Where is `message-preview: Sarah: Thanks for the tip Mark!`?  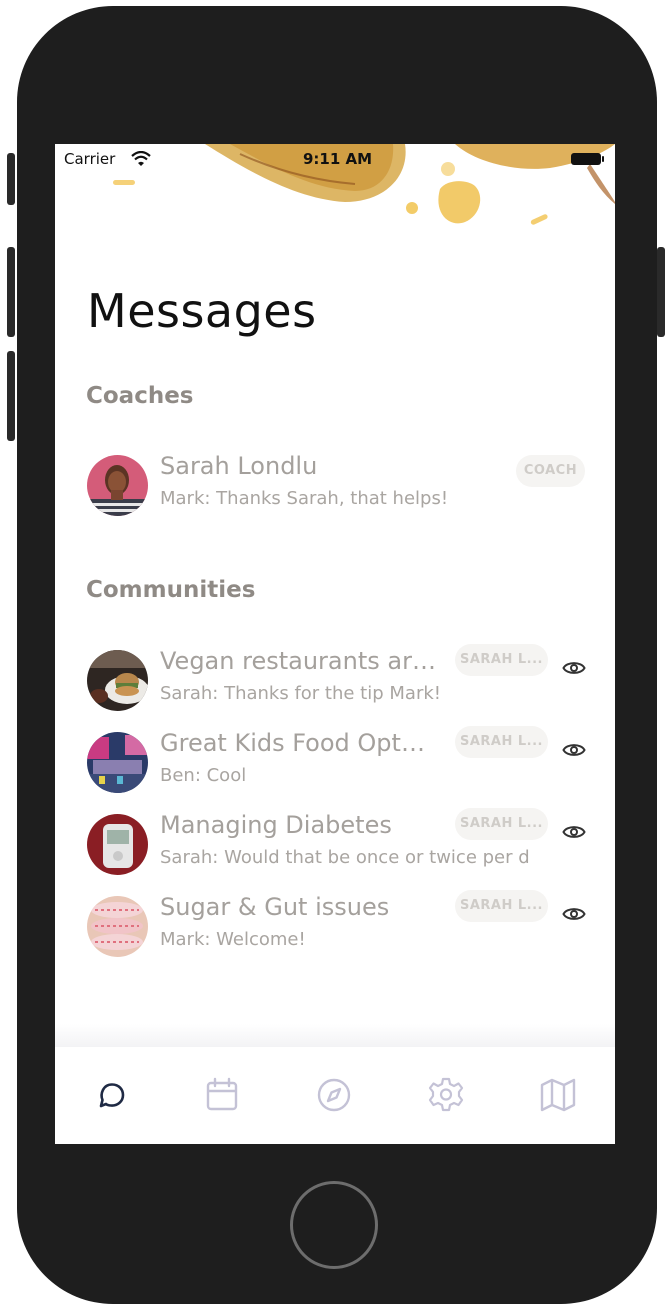
message-preview: Sarah: Thanks for the tip Mark! is located at coordinates (300, 693).